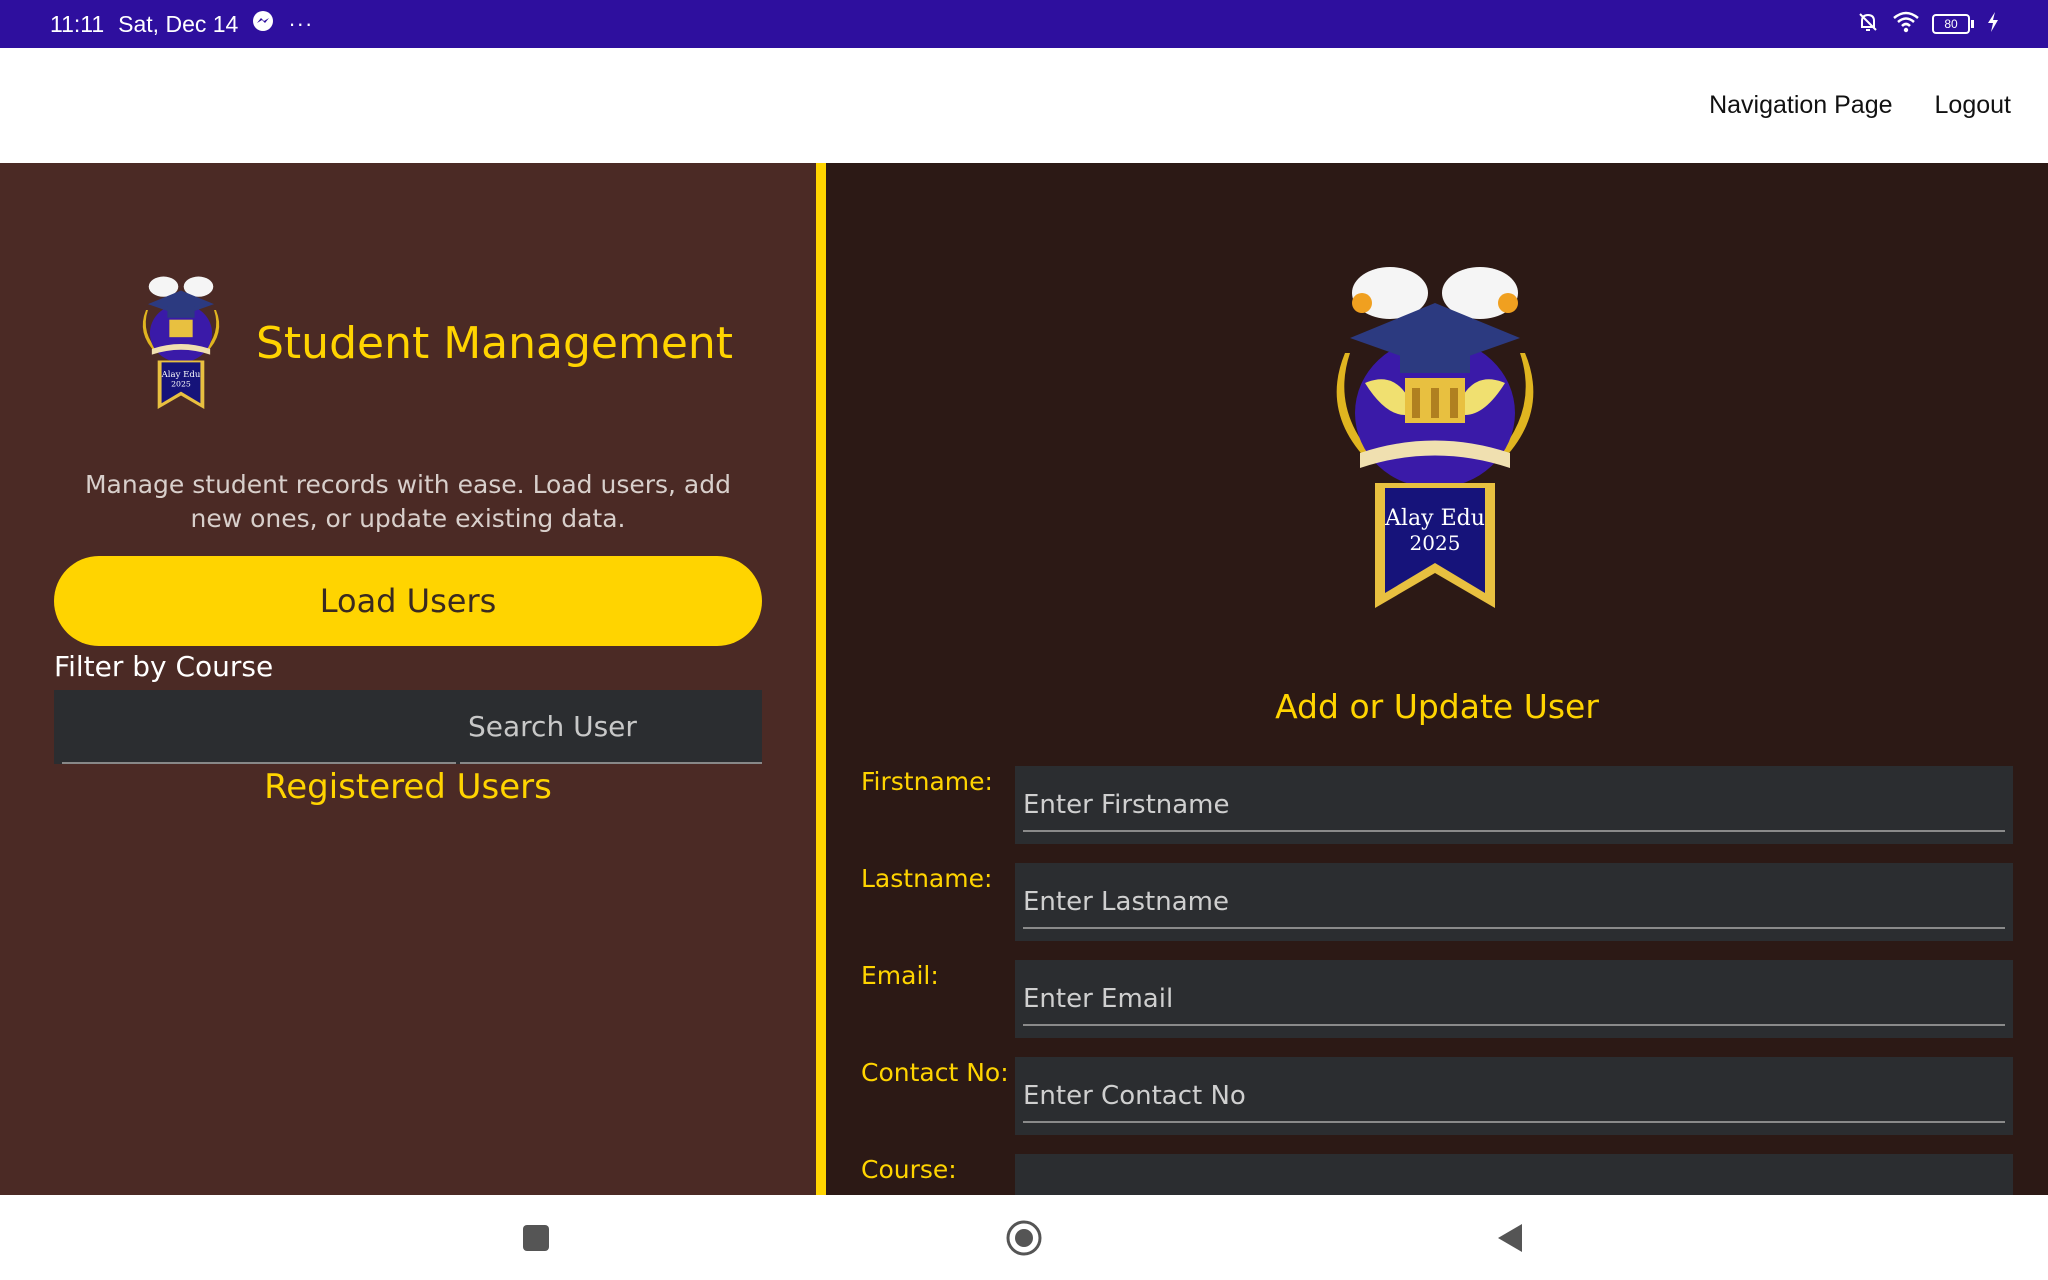 This screenshot has width=2048, height=1280. Describe the element at coordinates (181, 375) in the screenshot. I see `logo-small-text-1: Alay Edu` at that location.